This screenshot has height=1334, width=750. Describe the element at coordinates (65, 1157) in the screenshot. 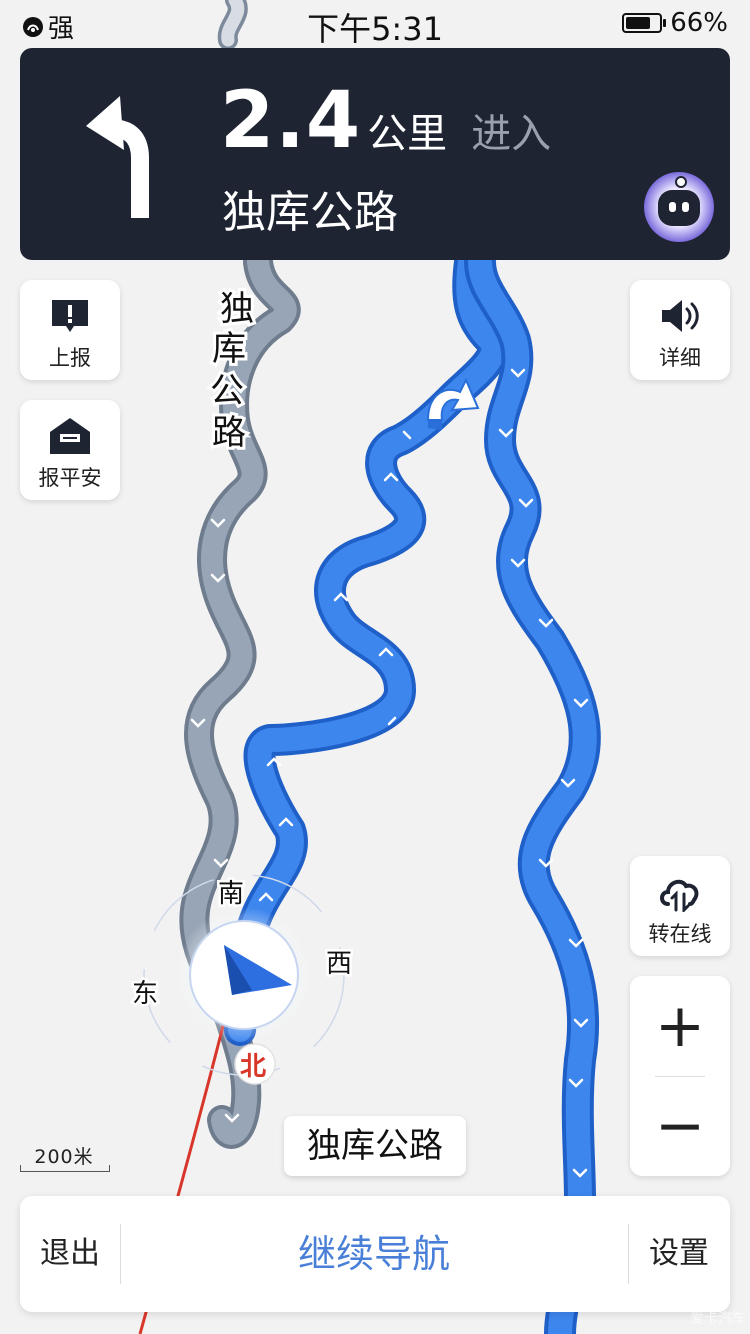

I see `map-scale: 200米` at that location.